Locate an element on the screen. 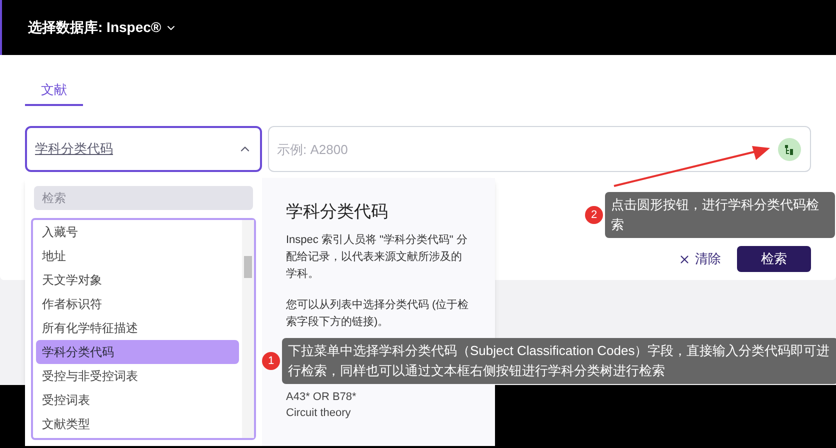 The width and height of the screenshot is (836, 448). dropdown-search-field: 检索 is located at coordinates (143, 198).